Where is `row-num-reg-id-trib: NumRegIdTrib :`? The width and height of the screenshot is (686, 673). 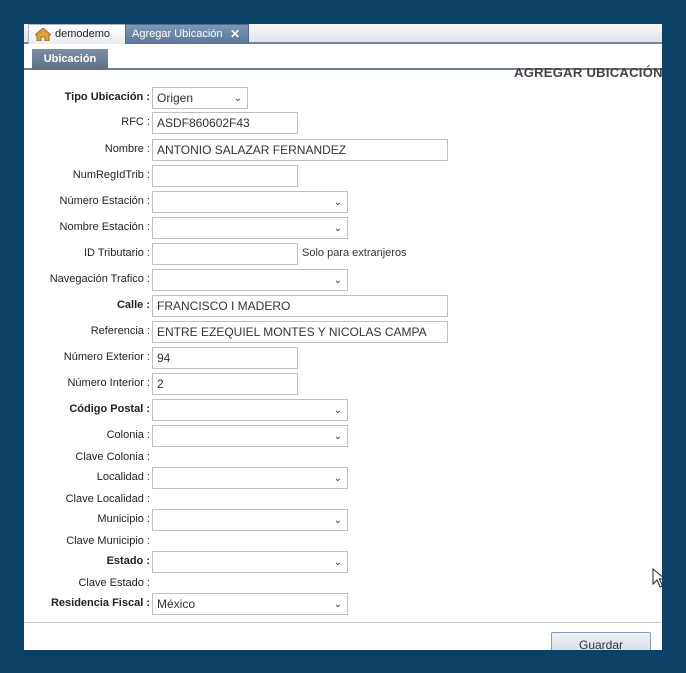 row-num-reg-id-trib: NumRegIdTrib : is located at coordinates (343, 176).